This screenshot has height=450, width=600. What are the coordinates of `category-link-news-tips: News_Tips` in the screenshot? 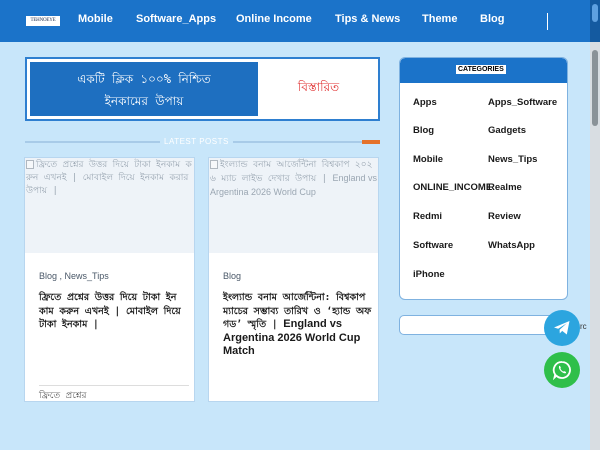 It's located at (512, 159).